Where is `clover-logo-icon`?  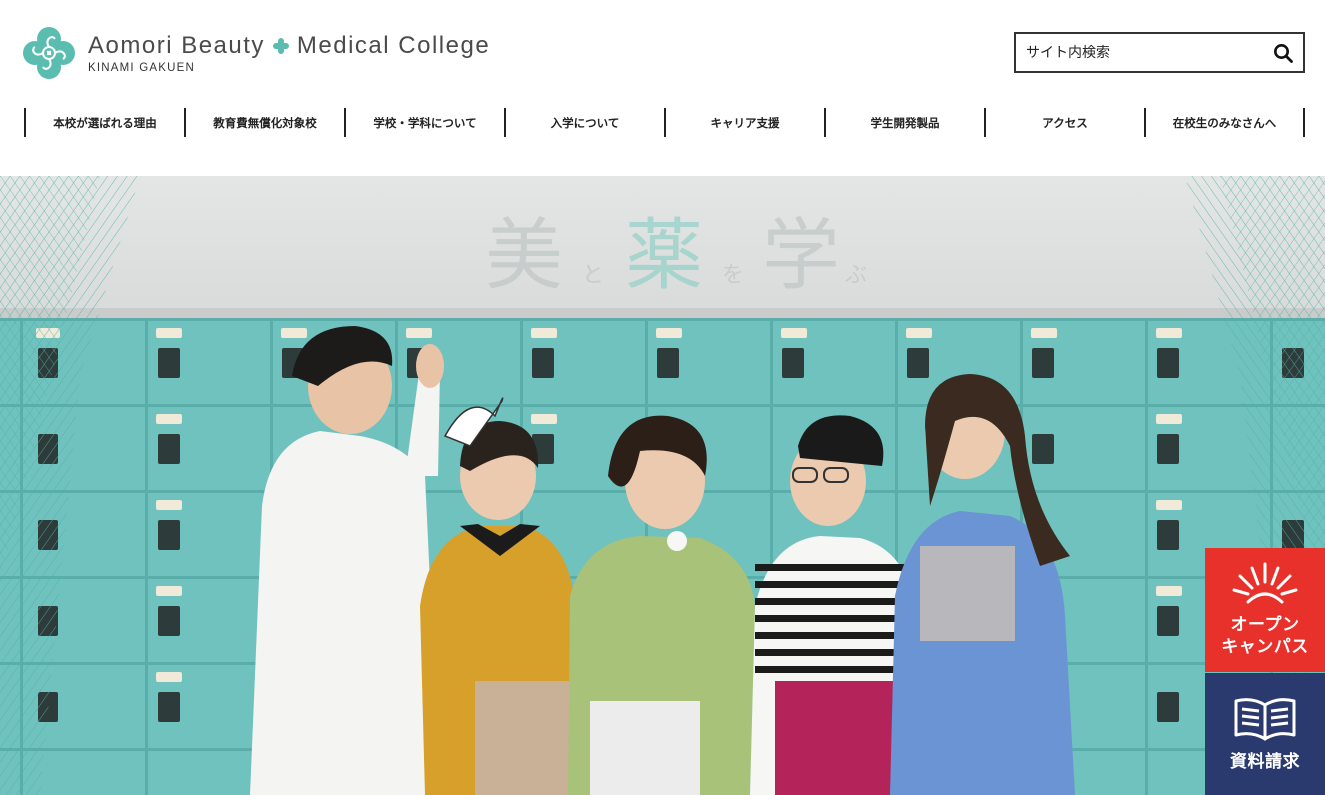
clover-logo-icon is located at coordinates (49, 53).